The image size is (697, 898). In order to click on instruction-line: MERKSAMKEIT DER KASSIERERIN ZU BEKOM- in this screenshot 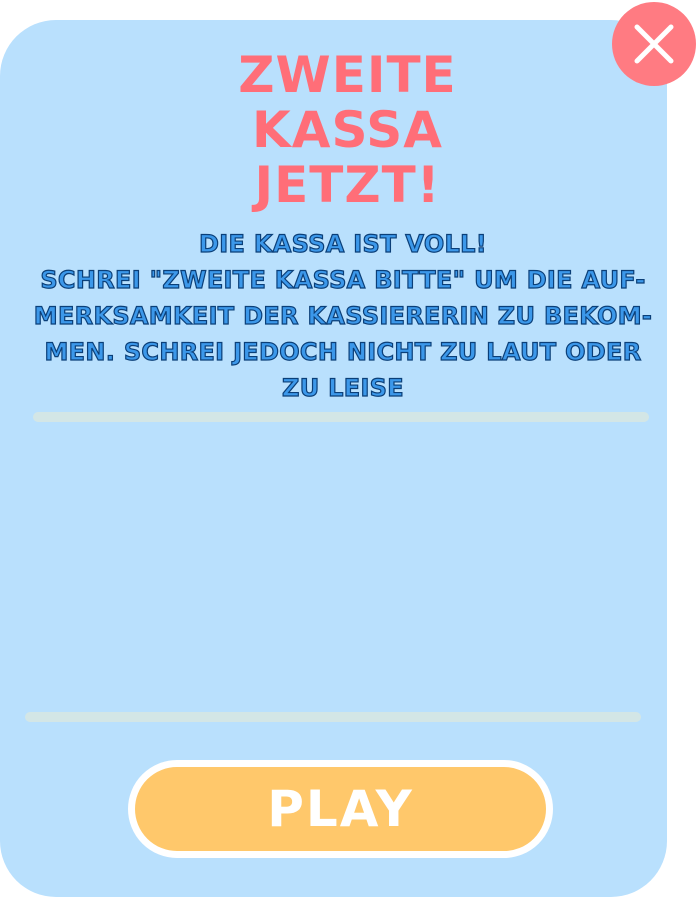, I will do `click(343, 315)`.